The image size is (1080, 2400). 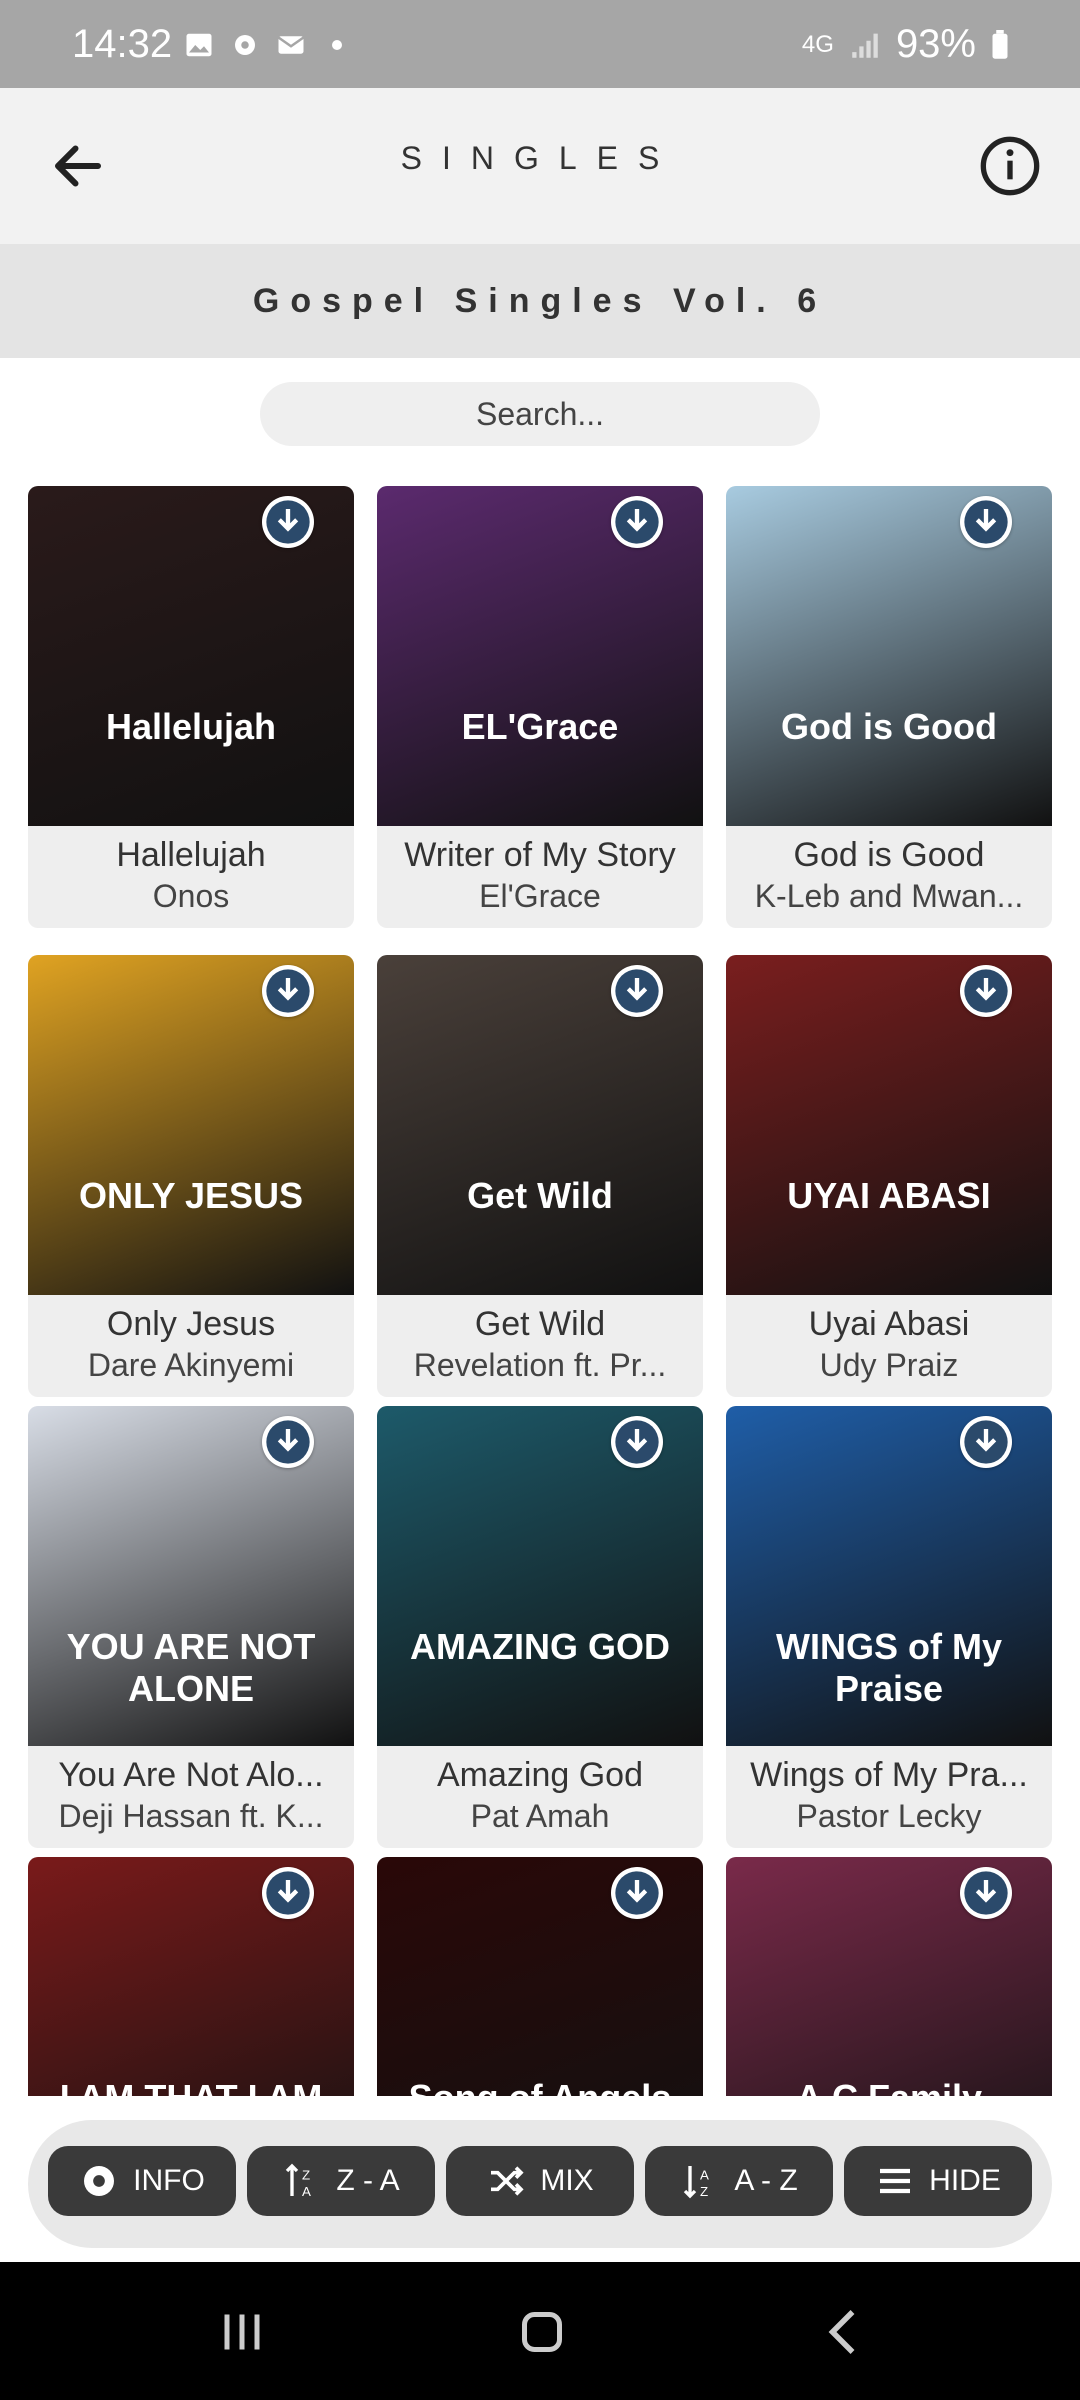 I want to click on settings-icon, so click(x=245, y=45).